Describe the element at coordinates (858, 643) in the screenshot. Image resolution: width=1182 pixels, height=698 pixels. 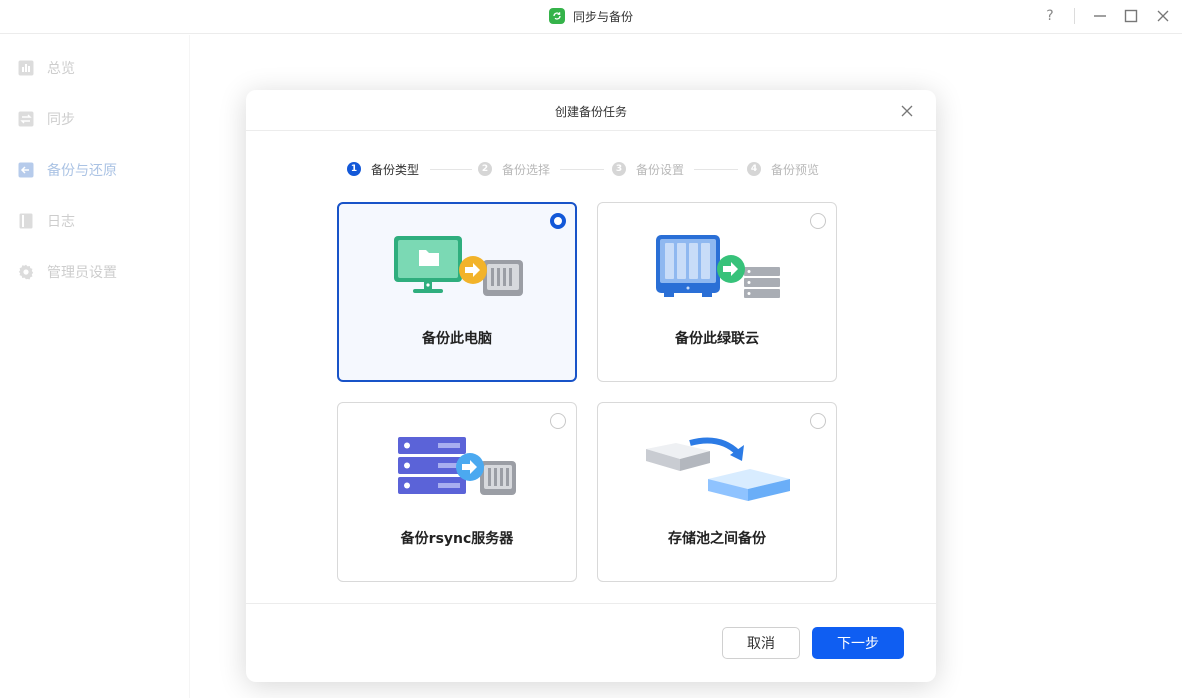
I see `next-step-button: 下一步` at that location.